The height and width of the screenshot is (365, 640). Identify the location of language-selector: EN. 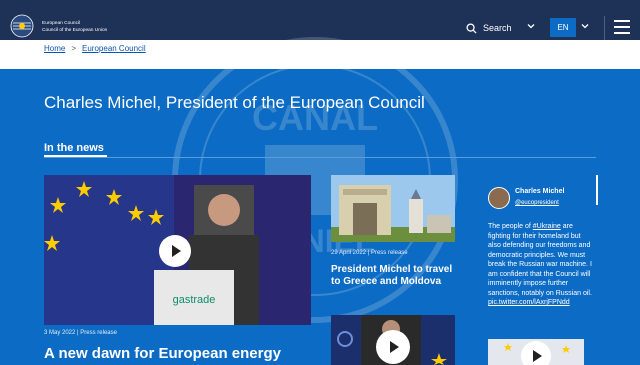
(563, 27).